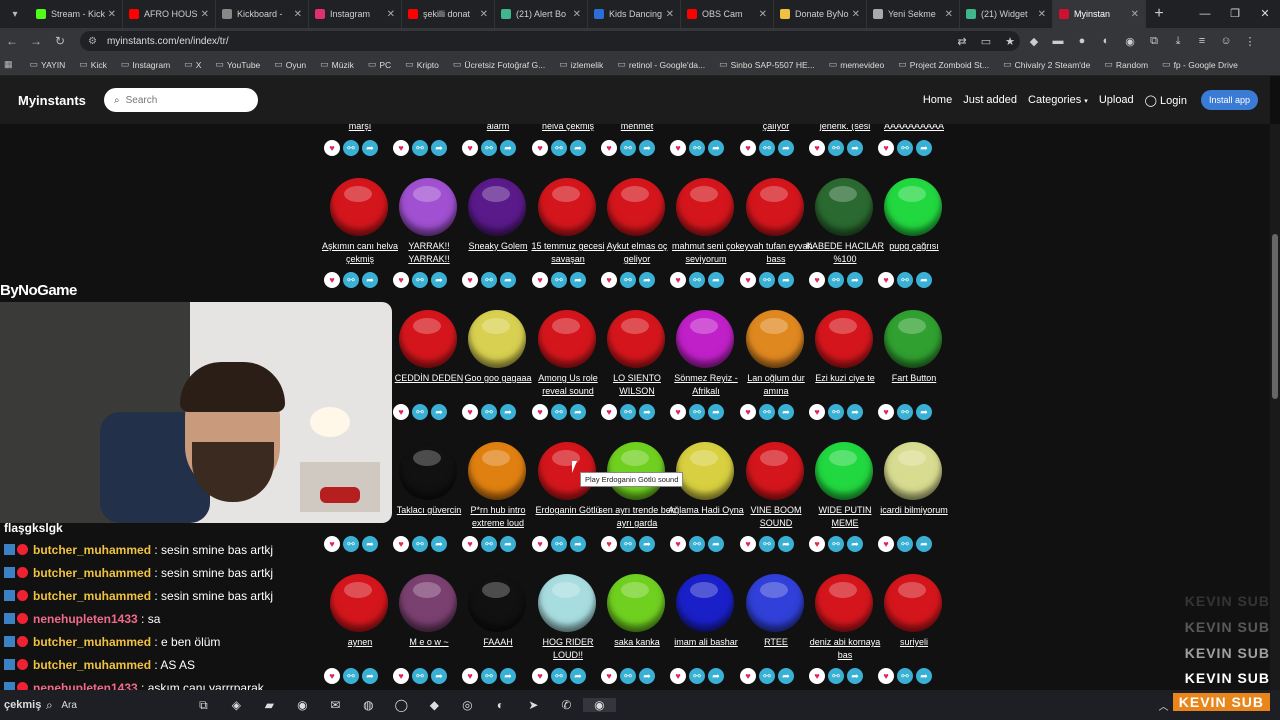 This screenshot has height=720, width=1280. I want to click on minimize-icon: —, so click(1205, 14).